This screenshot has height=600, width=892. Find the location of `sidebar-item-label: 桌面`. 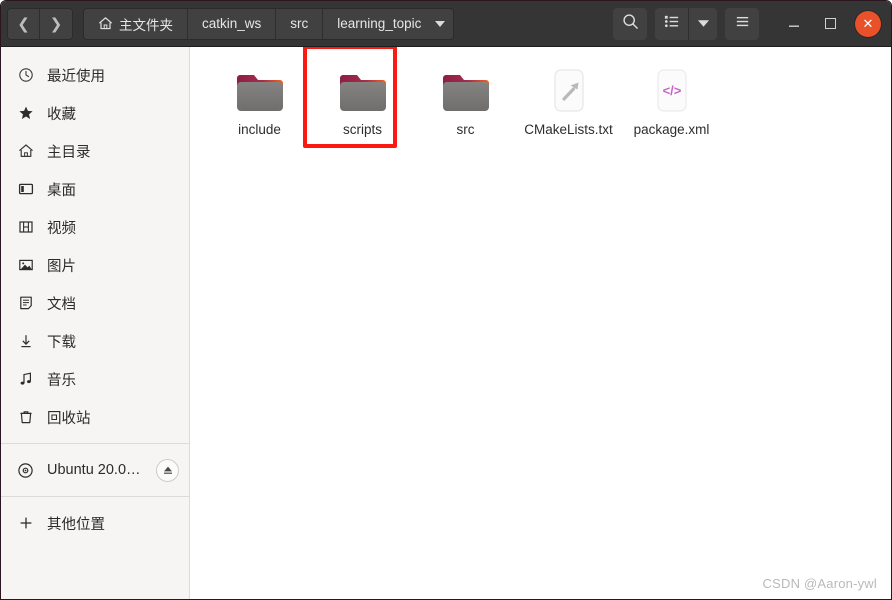

sidebar-item-label: 桌面 is located at coordinates (61, 190).